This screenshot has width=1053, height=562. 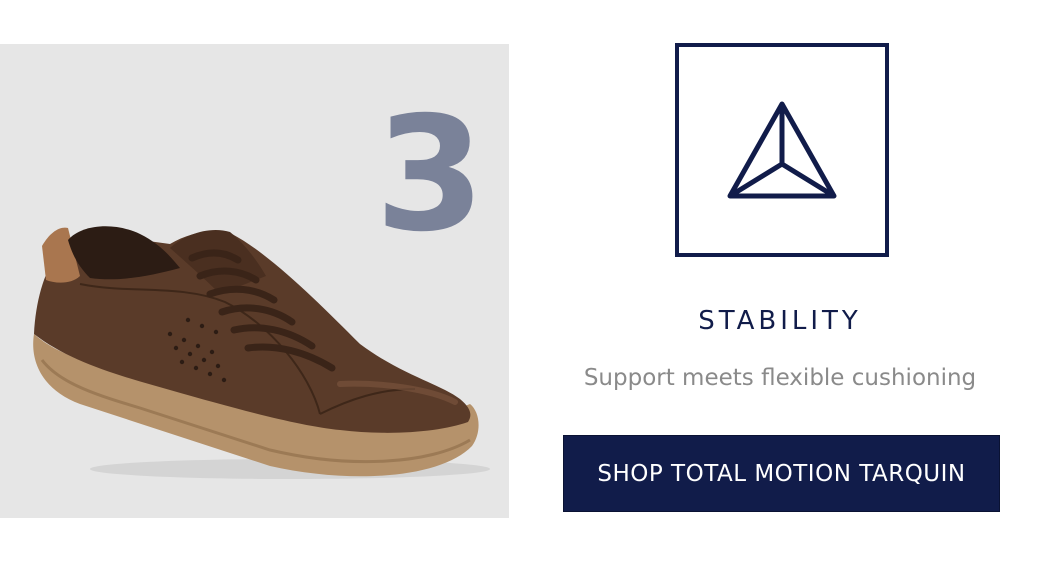 I want to click on feature-description: Support meets flexible cushioning, so click(x=780, y=378).